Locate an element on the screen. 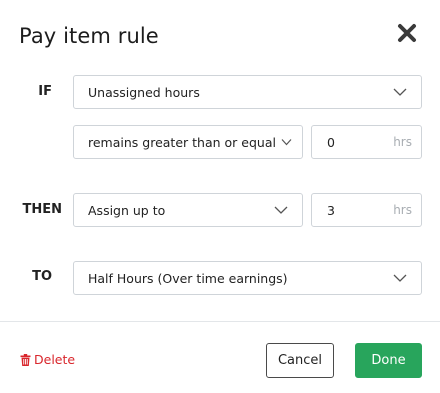 The width and height of the screenshot is (440, 393). then-label: THEN is located at coordinates (42, 209).